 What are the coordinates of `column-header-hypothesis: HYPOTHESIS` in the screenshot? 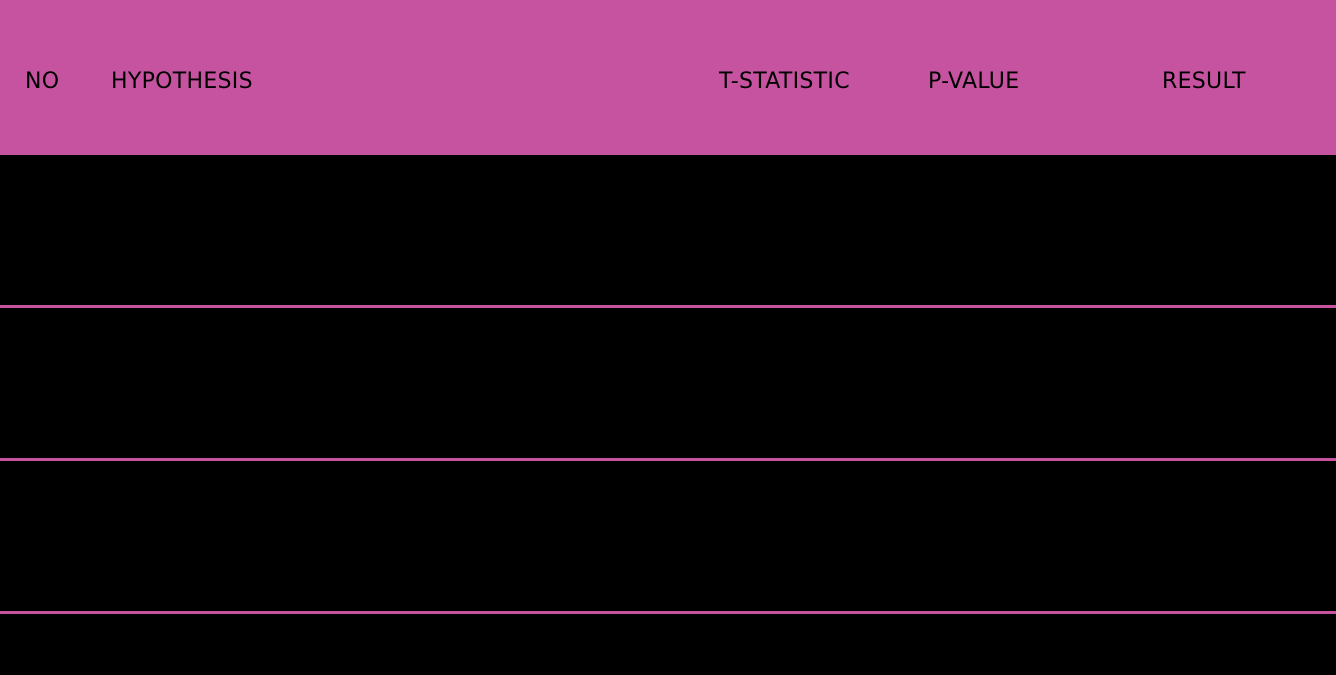 It's located at (182, 81).